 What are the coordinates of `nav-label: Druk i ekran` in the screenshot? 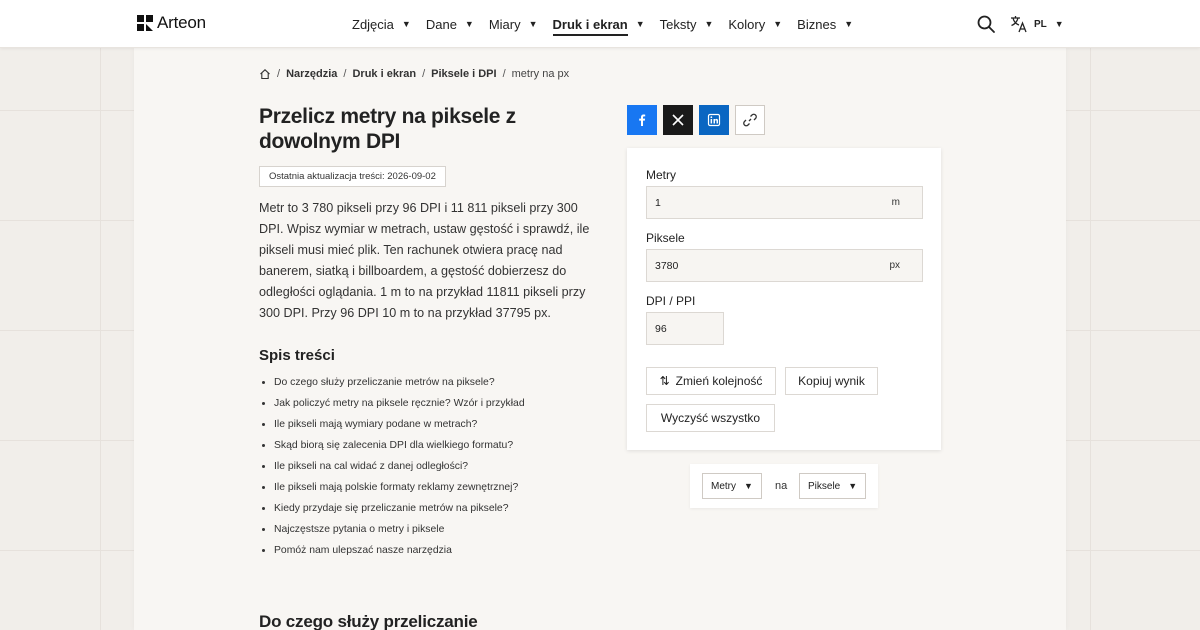 It's located at (590, 26).